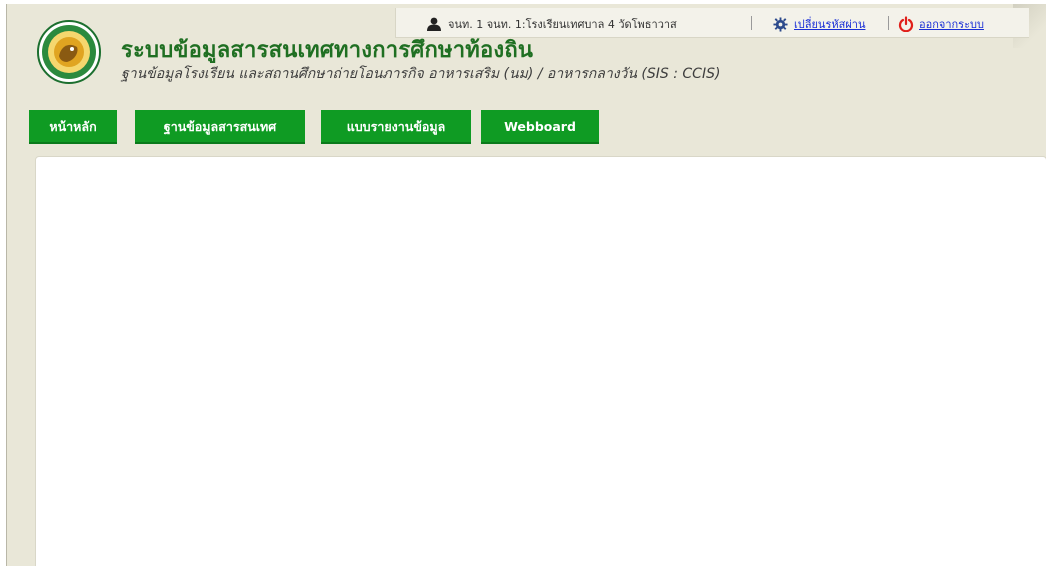  I want to click on logout-label: ออกจากระบบ, so click(951, 24).